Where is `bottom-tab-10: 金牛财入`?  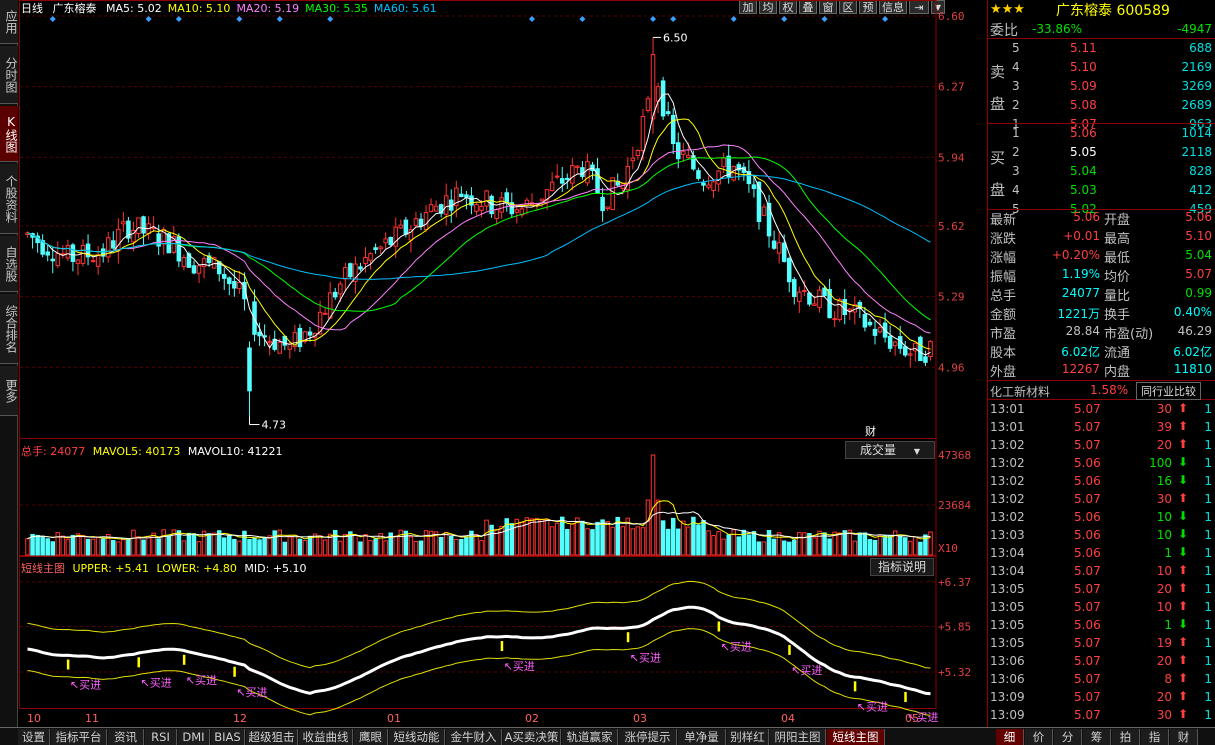 bottom-tab-10: 金牛财入 is located at coordinates (474, 737).